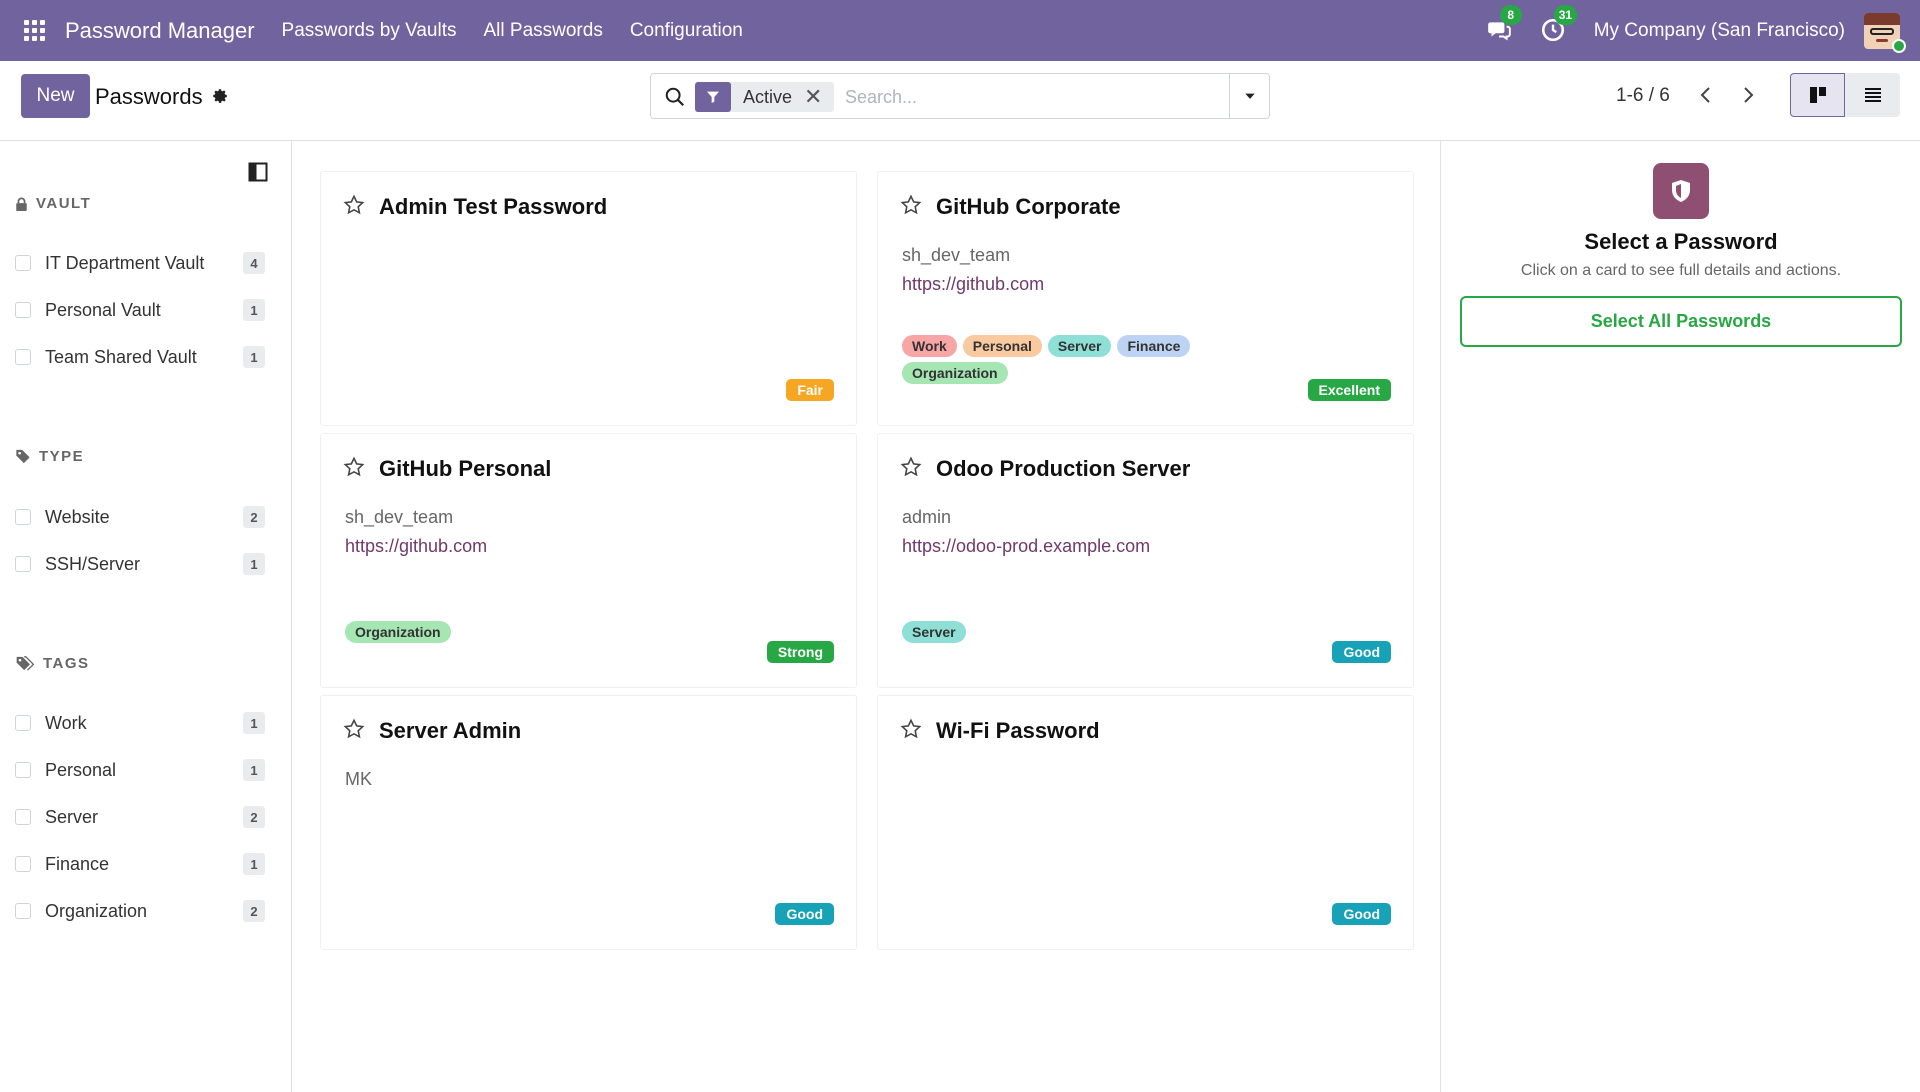 The image size is (1920, 1092). What do you see at coordinates (1643, 96) in the screenshot?
I see `pager-value: 1-6 / 6` at bounding box center [1643, 96].